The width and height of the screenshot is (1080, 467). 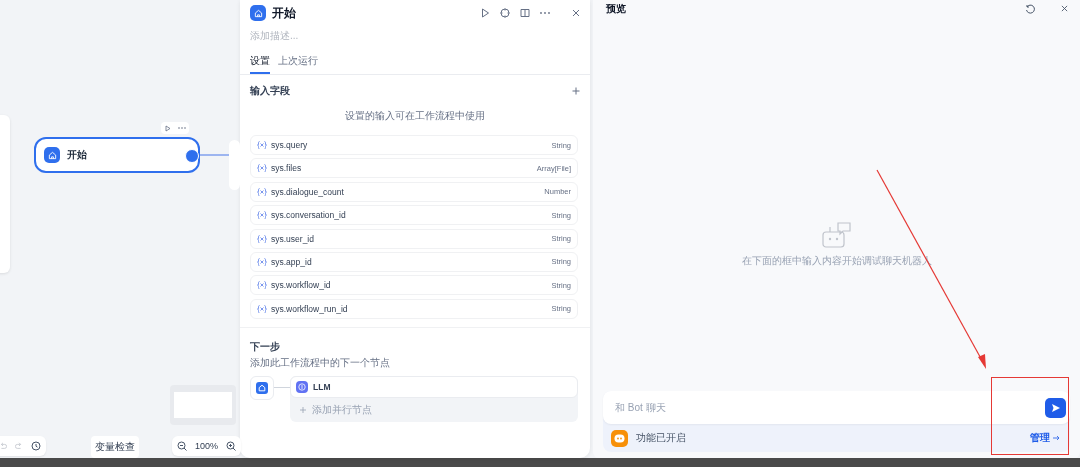 What do you see at coordinates (298, 63) in the screenshot?
I see `tab: 上次运行` at bounding box center [298, 63].